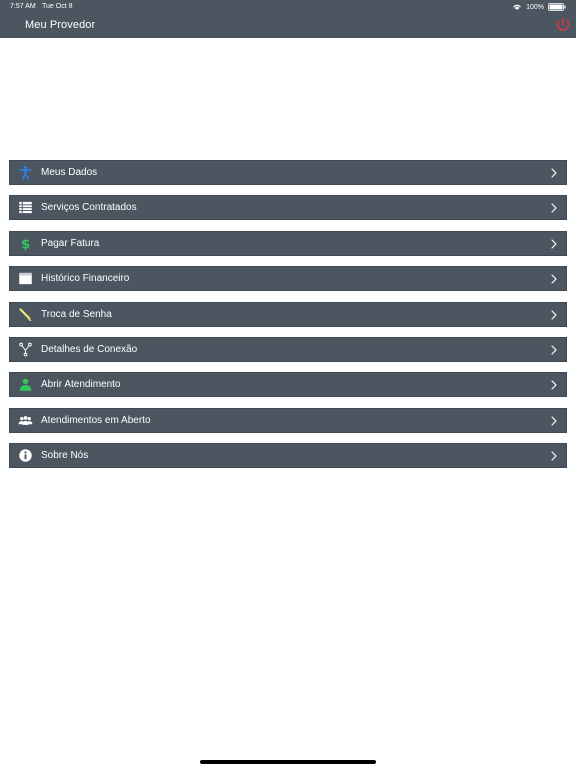  Describe the element at coordinates (25, 279) in the screenshot. I see `calendar-icon` at that location.